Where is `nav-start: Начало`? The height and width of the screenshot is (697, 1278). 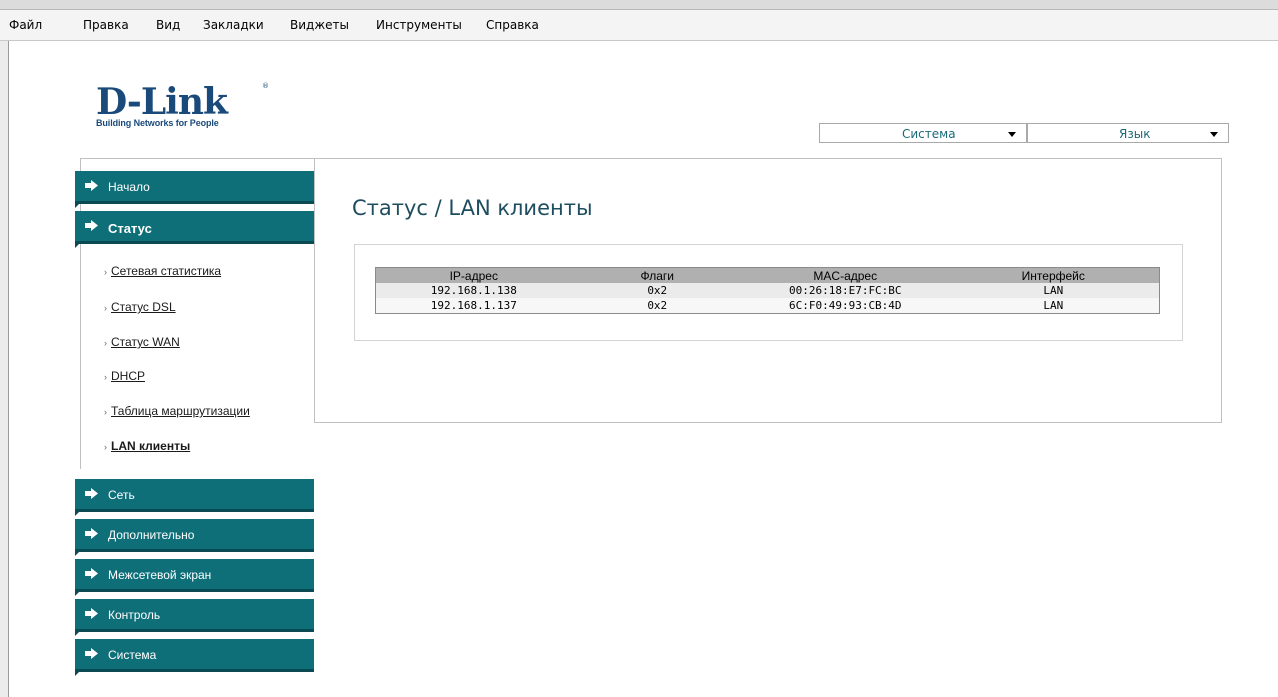
nav-start: Начало is located at coordinates (194, 189).